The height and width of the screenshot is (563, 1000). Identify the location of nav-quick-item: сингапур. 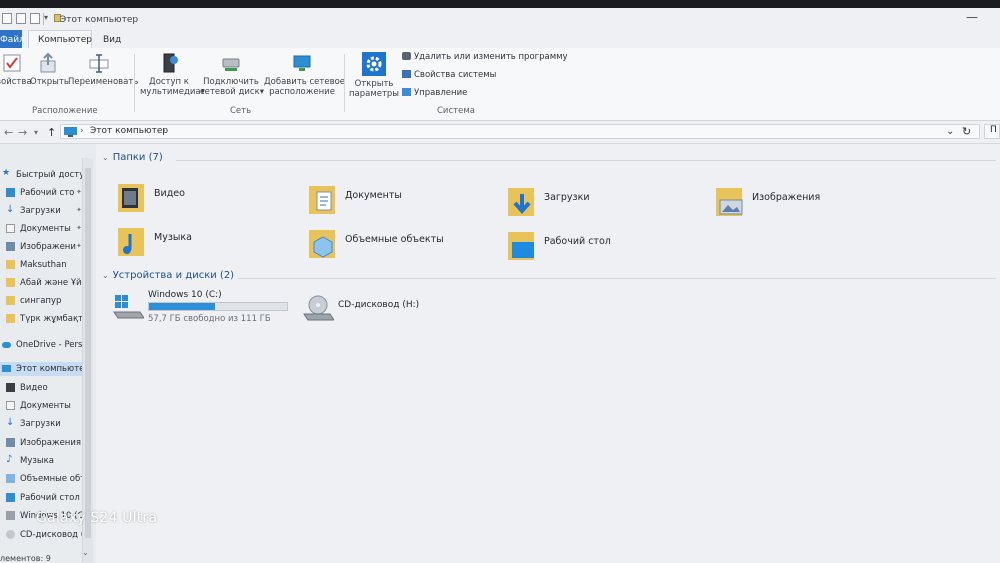
(46, 301).